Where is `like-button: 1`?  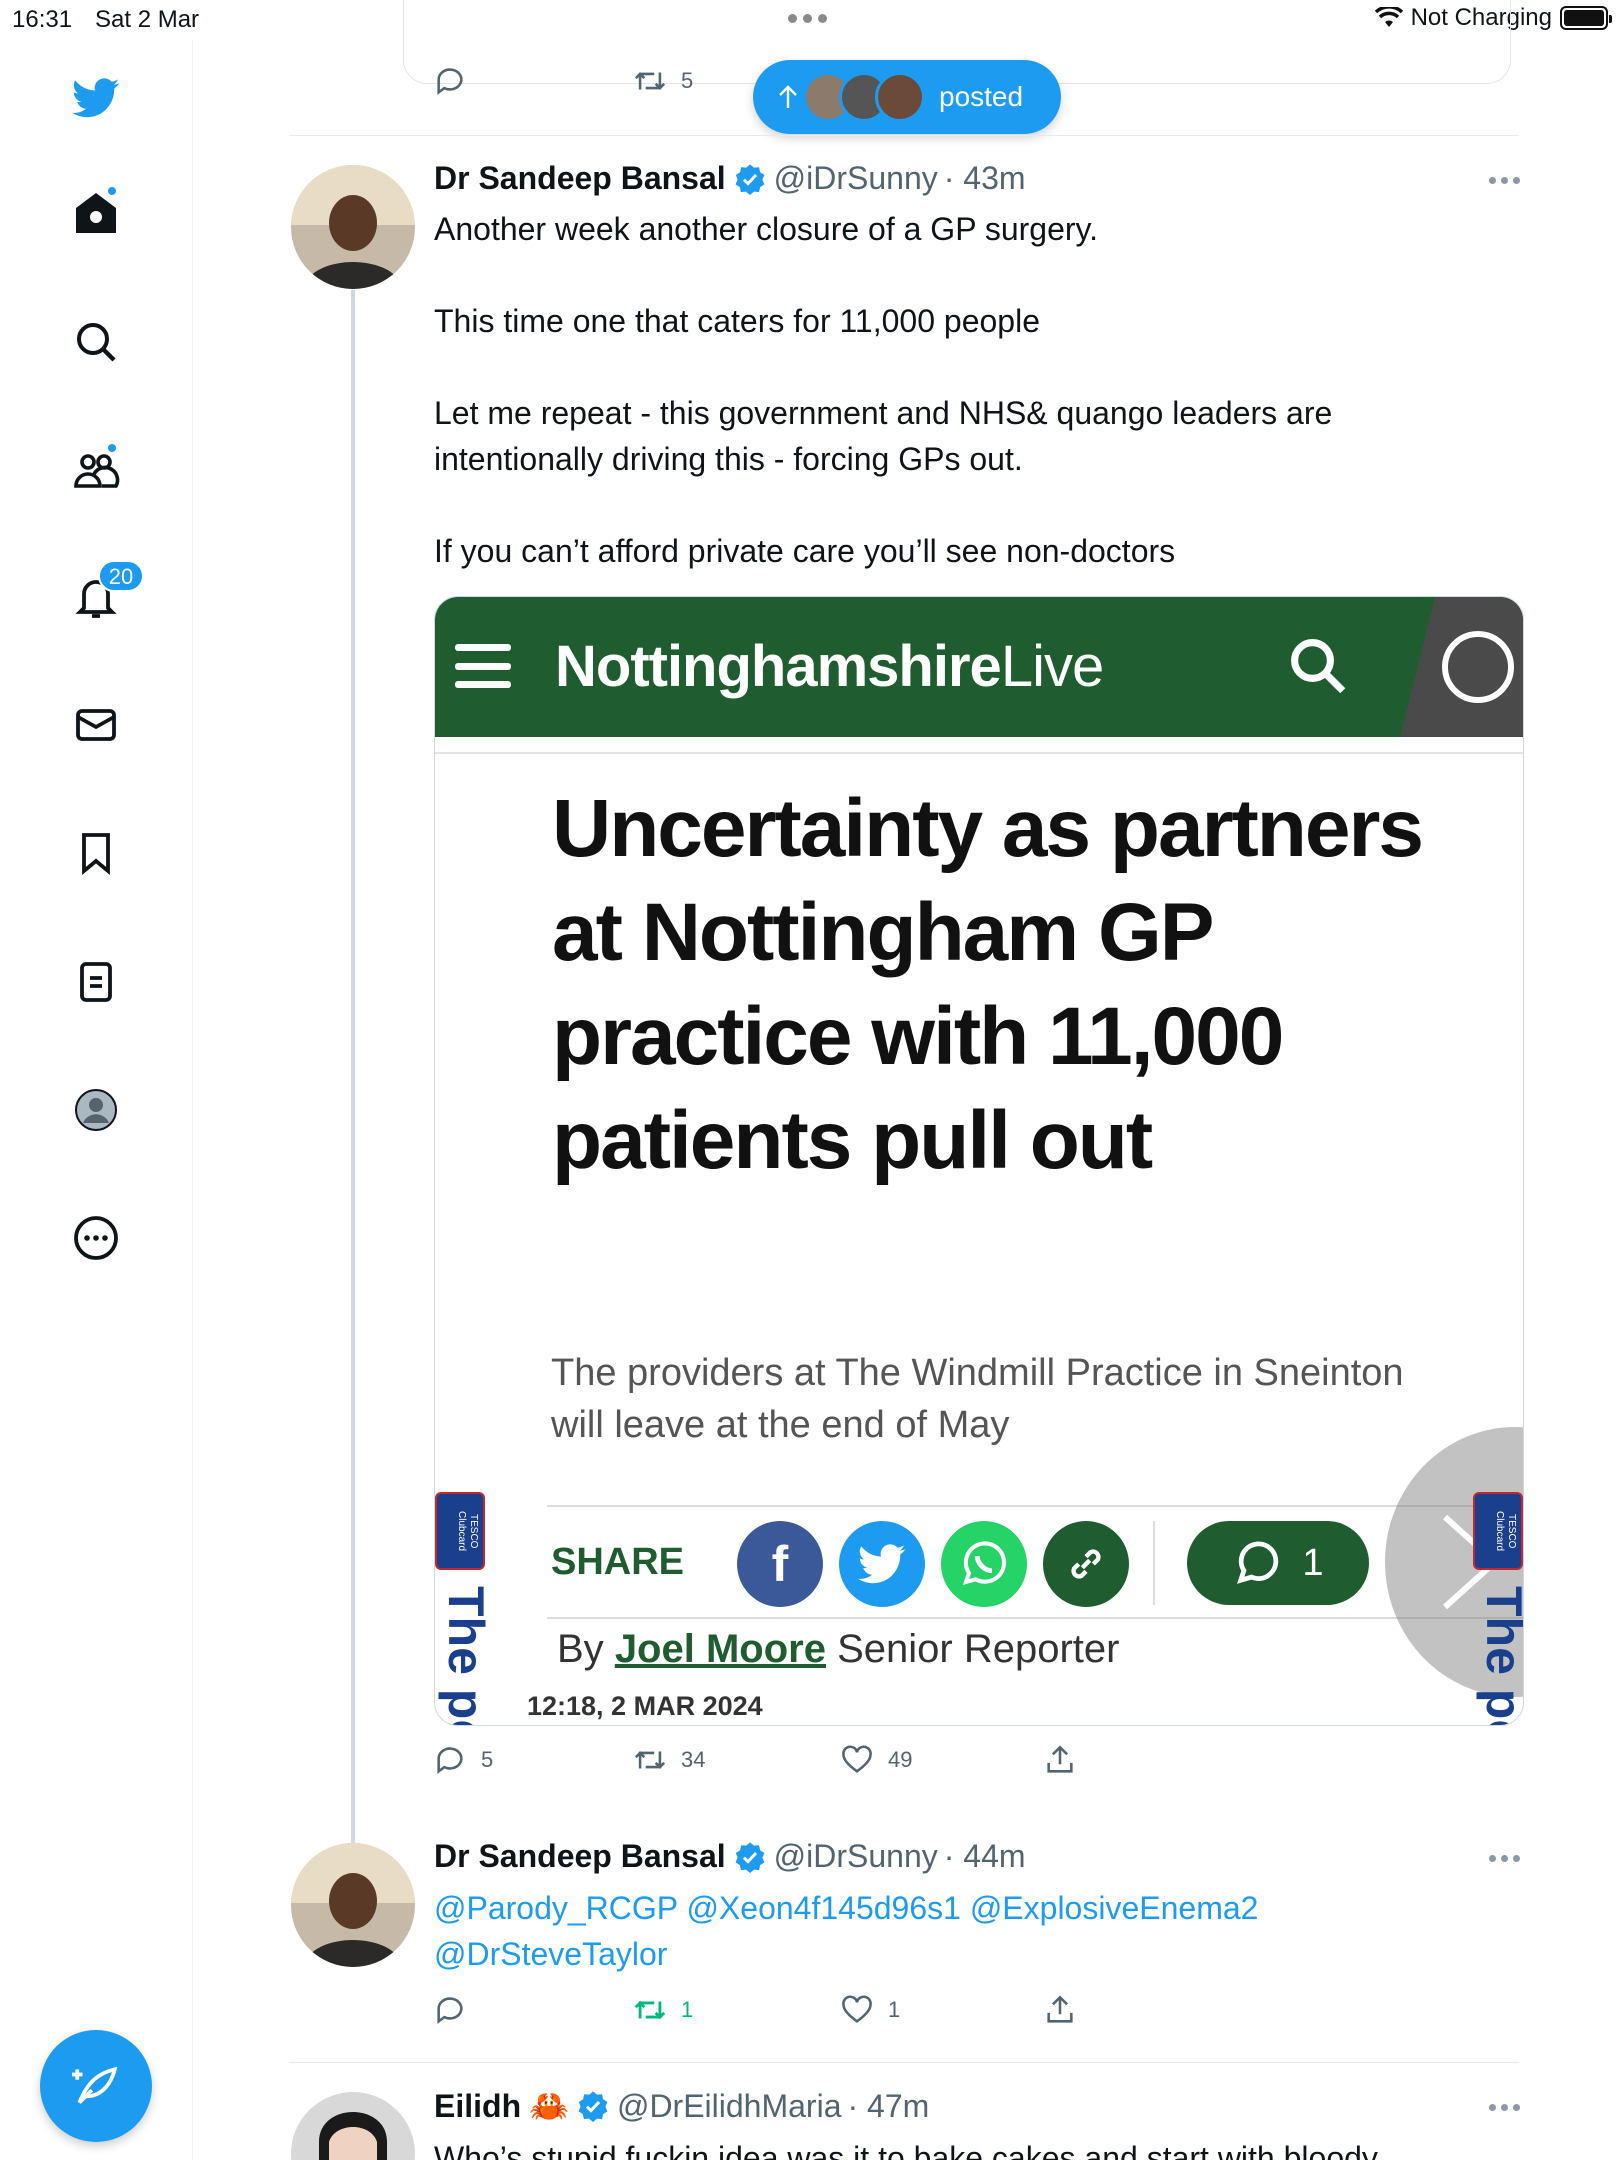
like-button: 1 is located at coordinates (870, 2010).